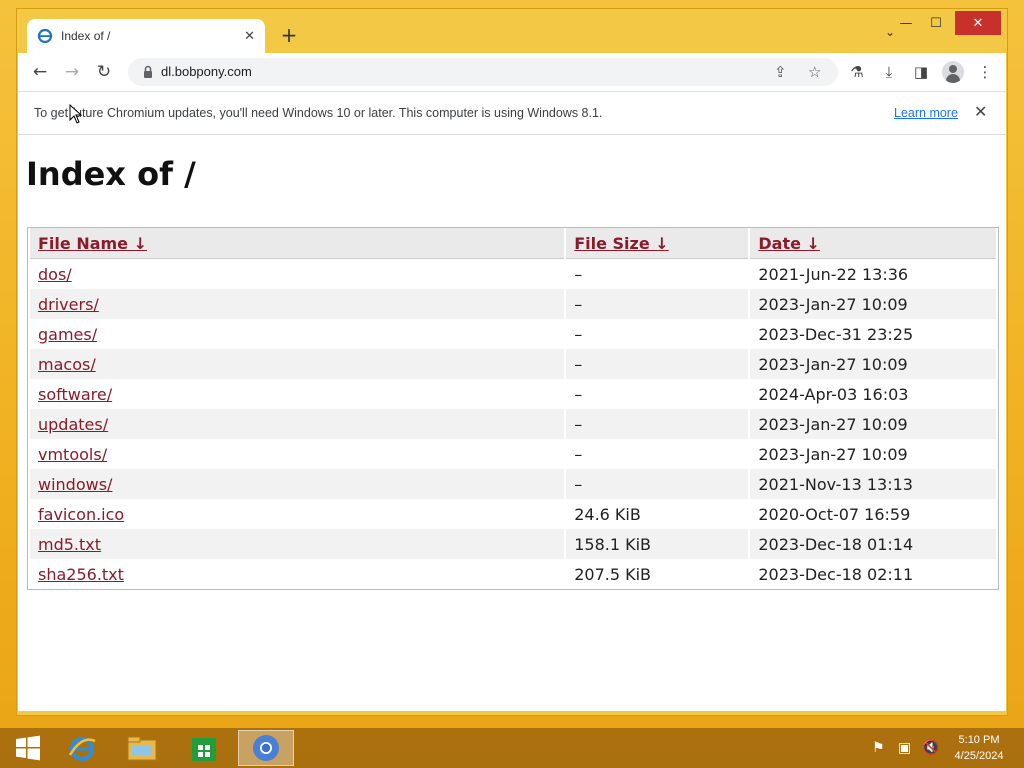  I want to click on table-row: drivers/ –2023-Jan-27 10:09, so click(513, 304).